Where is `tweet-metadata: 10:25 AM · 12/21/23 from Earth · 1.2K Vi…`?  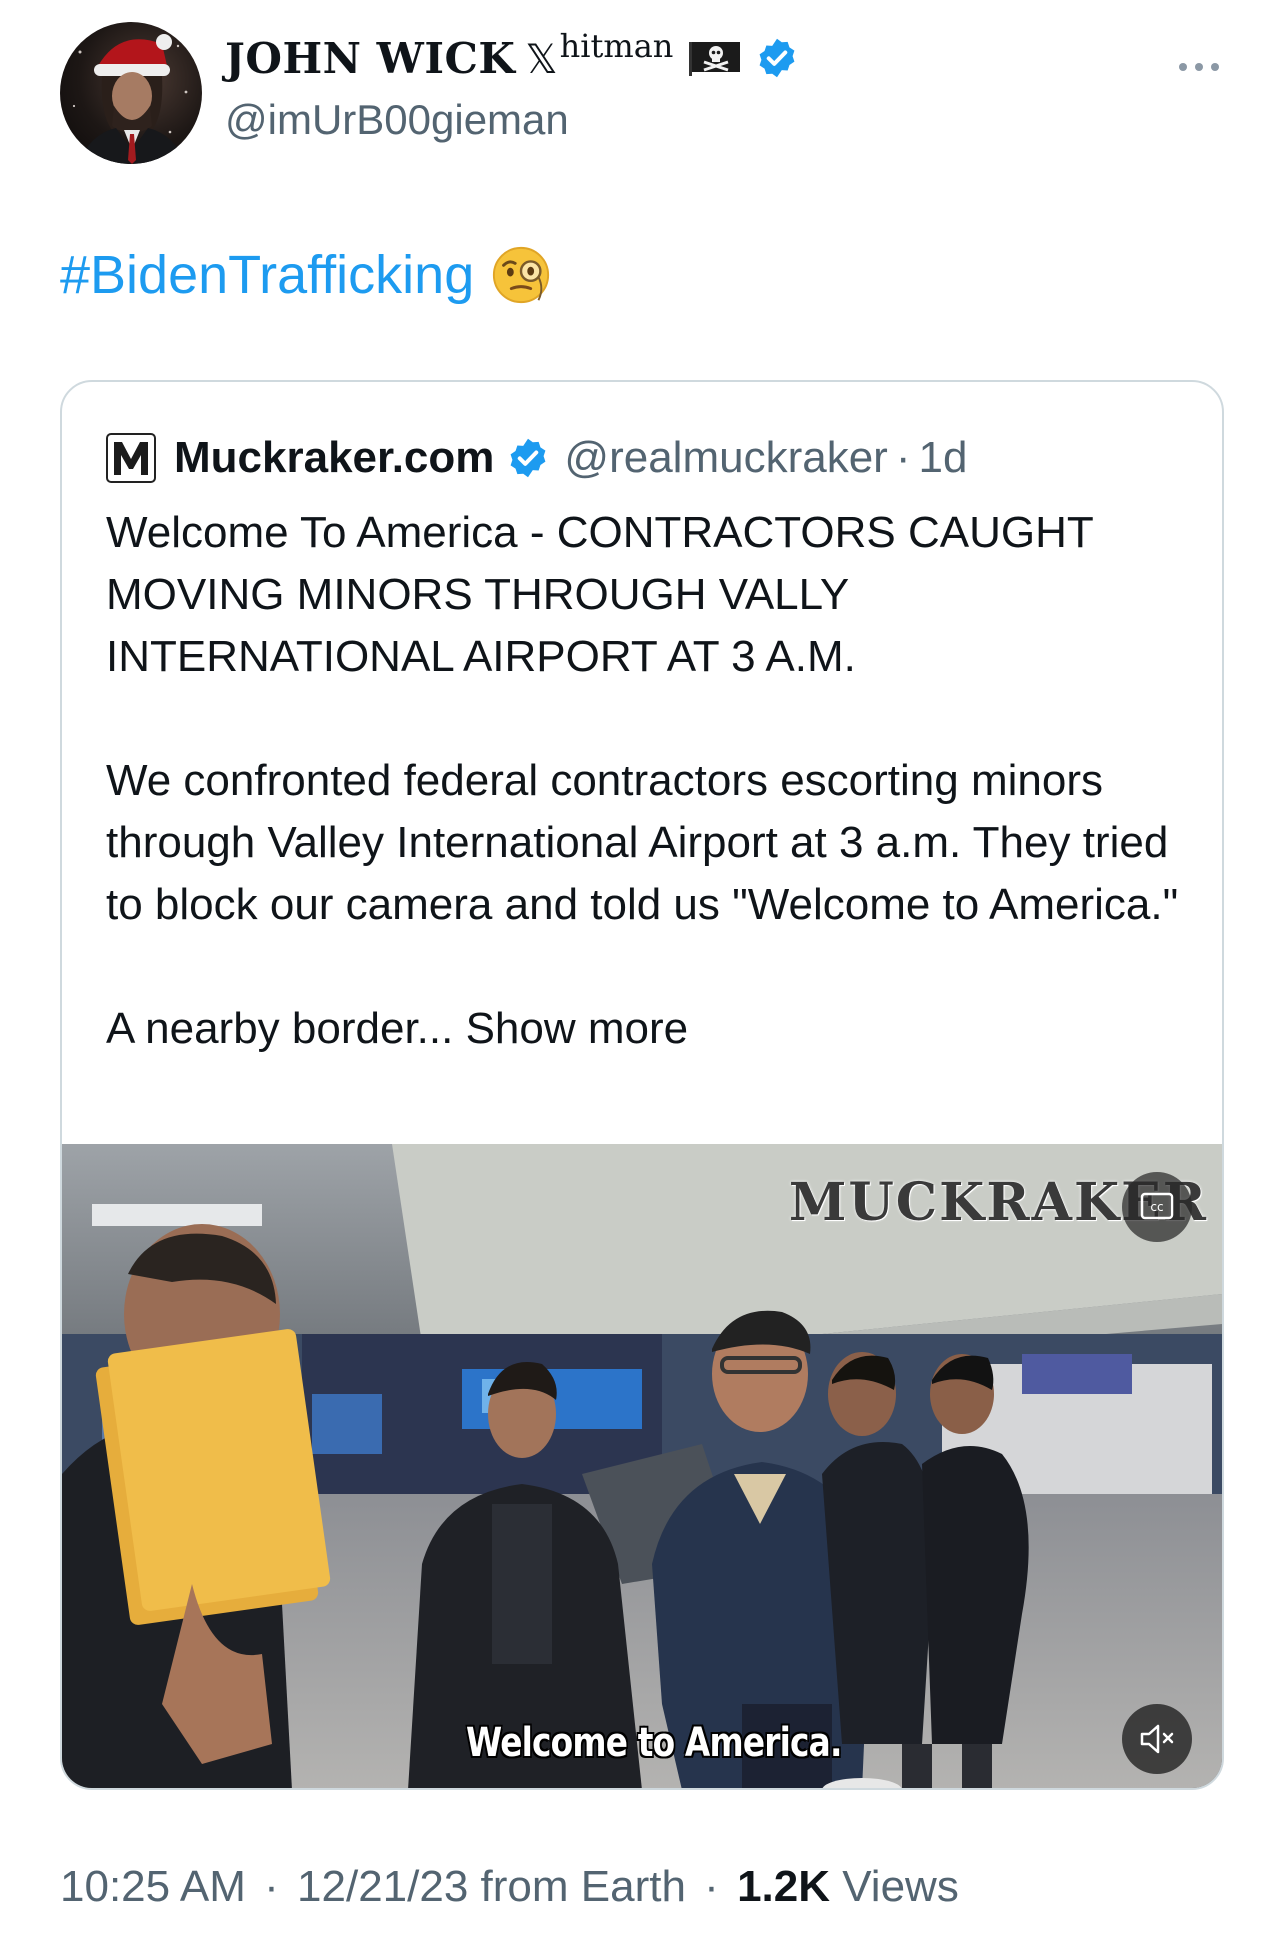 tweet-metadata: 10:25 AM · 12/21/23 from Earth · 1.2K Vi… is located at coordinates (509, 1887).